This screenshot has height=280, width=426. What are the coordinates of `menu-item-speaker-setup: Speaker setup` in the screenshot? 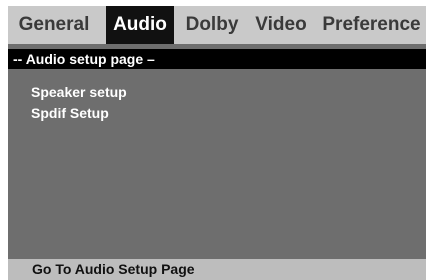 It's located at (79, 92).